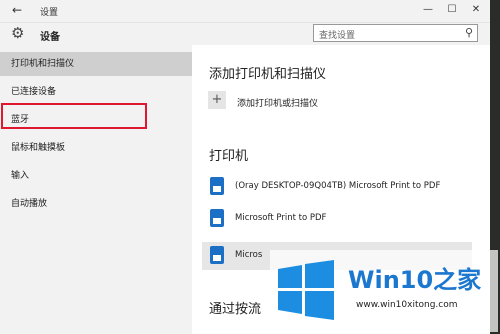 The image size is (500, 334). I want to click on search-icon: ⚲, so click(469, 32).